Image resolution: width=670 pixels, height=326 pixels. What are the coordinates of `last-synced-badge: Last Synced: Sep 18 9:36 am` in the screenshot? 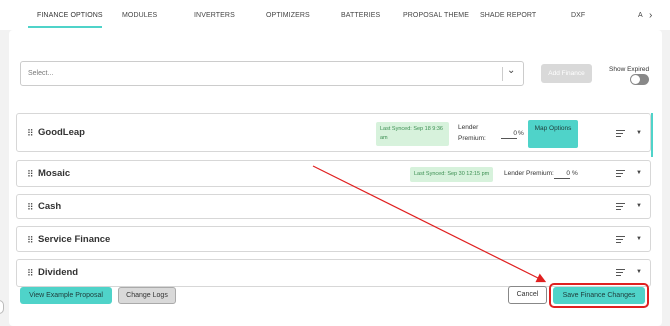 It's located at (412, 134).